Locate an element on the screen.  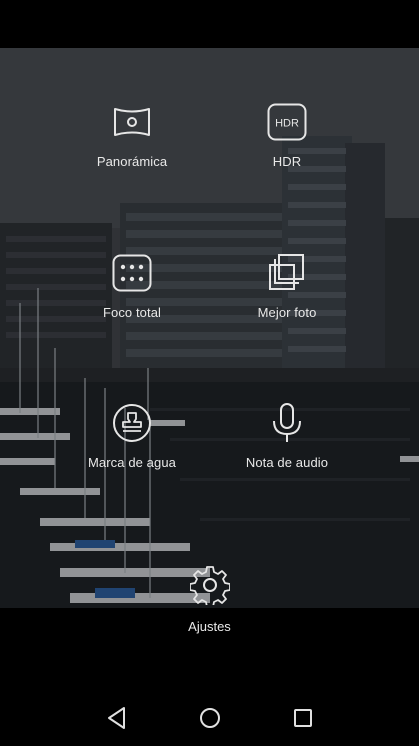
settings-button: Ajustes is located at coordinates (209, 599).